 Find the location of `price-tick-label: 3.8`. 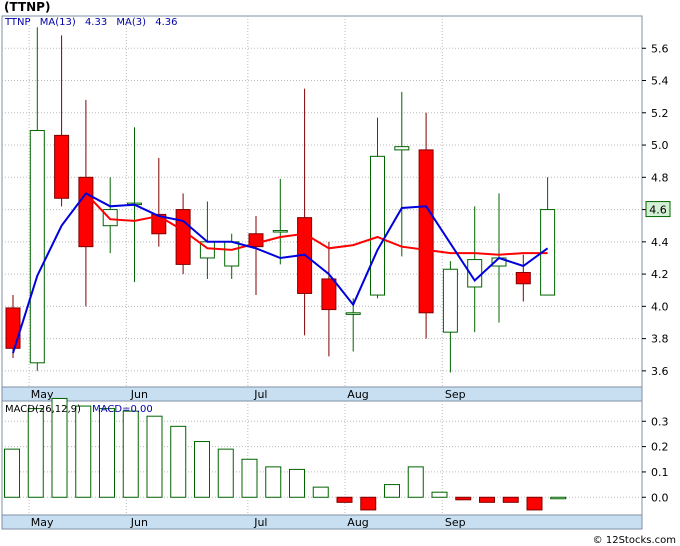

price-tick-label: 3.8 is located at coordinates (660, 339).